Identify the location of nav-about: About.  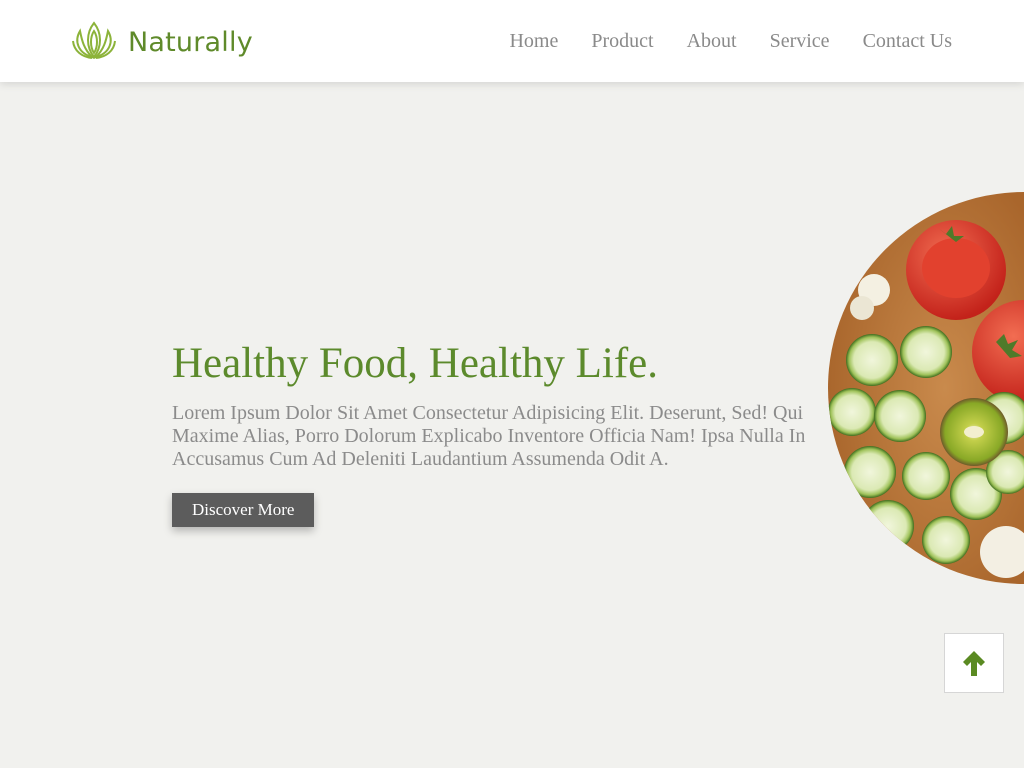
(712, 41).